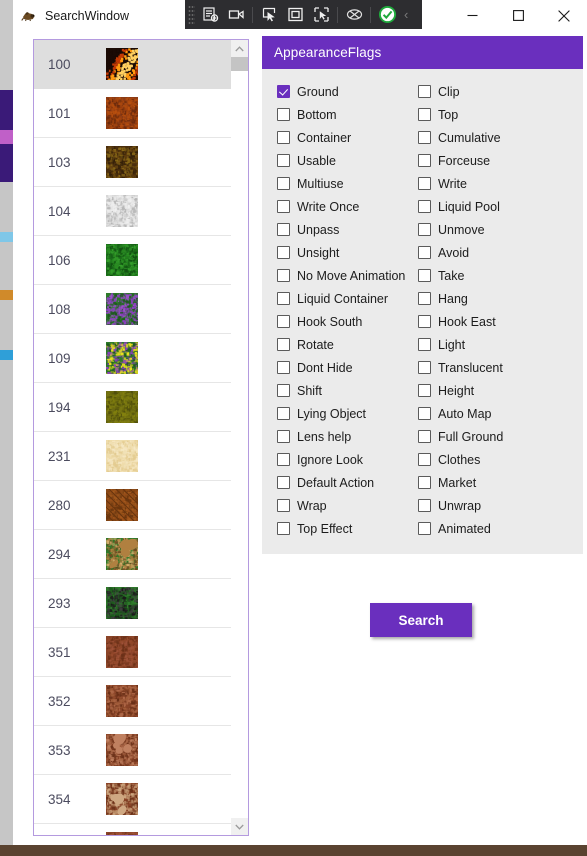 This screenshot has width=587, height=856. What do you see at coordinates (493, 206) in the screenshot?
I see `checkbox-liquid-pool: Liquid Pool` at bounding box center [493, 206].